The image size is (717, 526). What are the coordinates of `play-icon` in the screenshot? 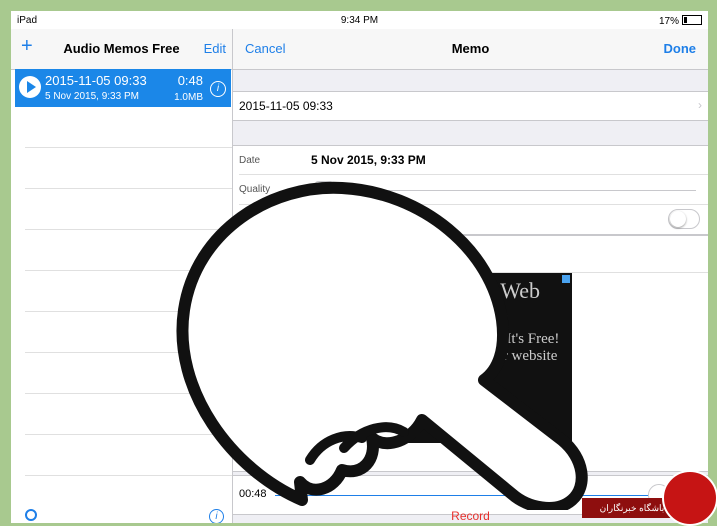 It's located at (30, 87).